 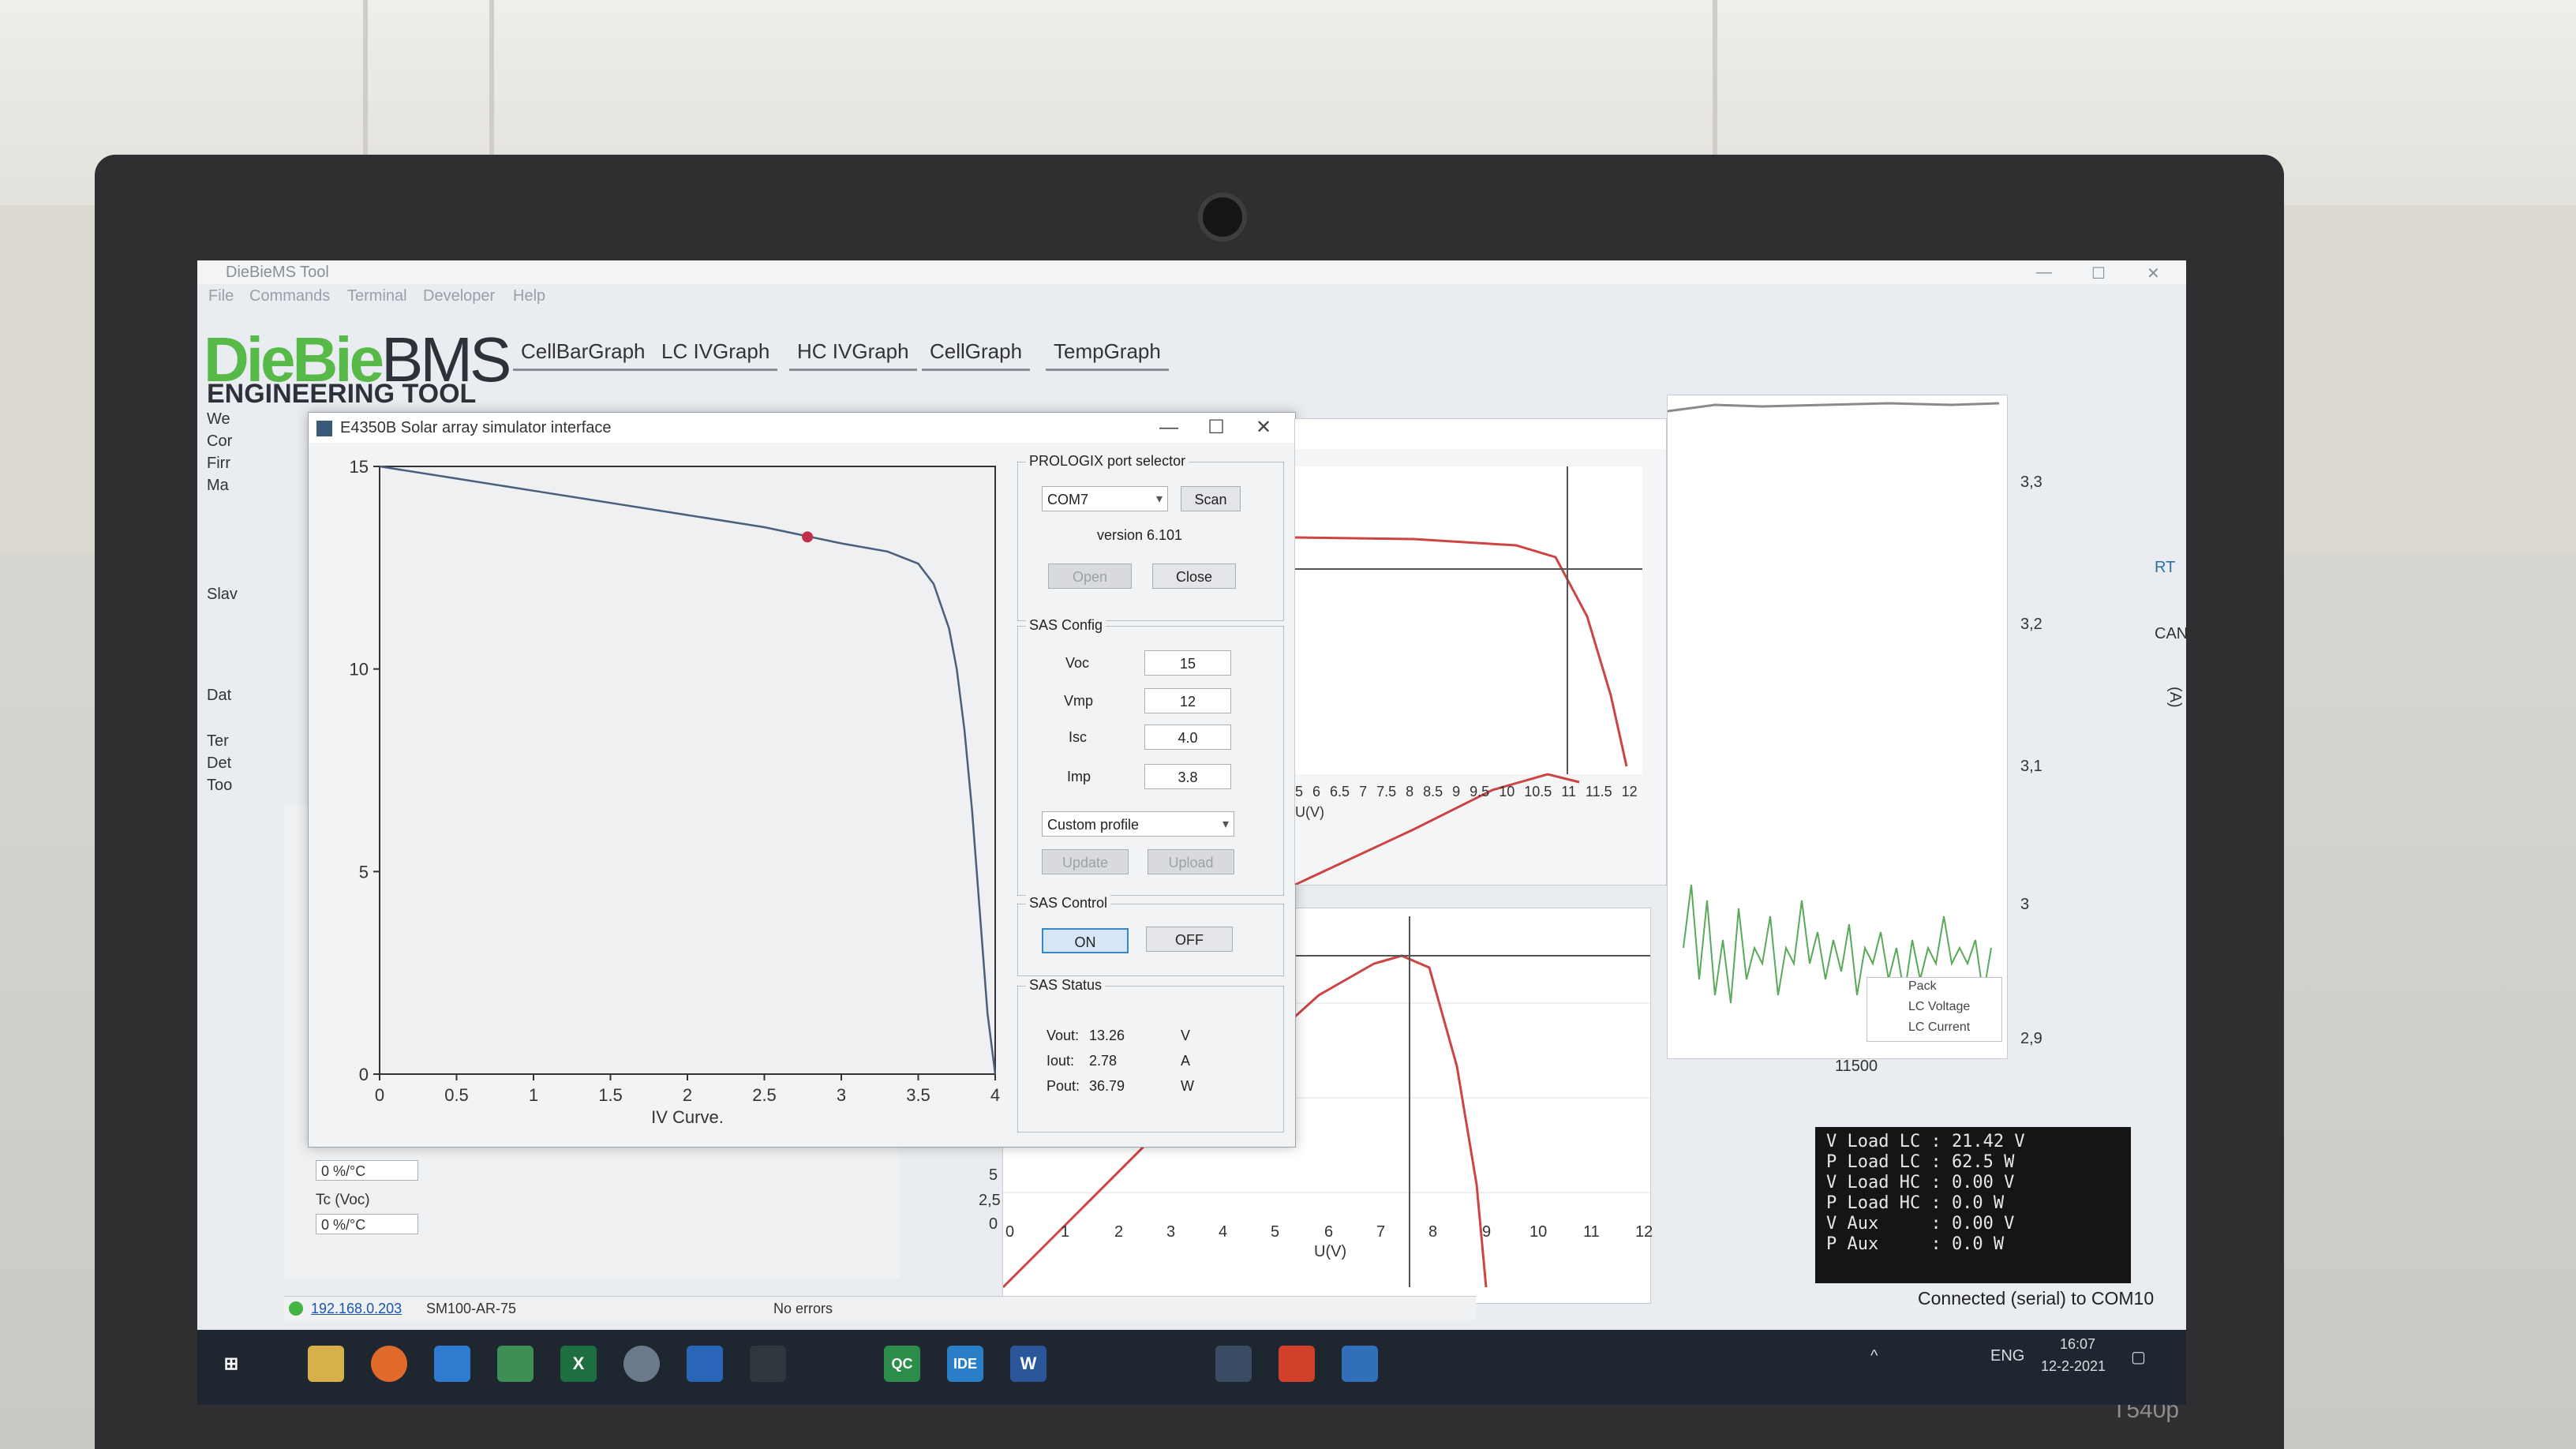 I want to click on tc-voc-label: Tc (Voc), so click(x=343, y=1200).